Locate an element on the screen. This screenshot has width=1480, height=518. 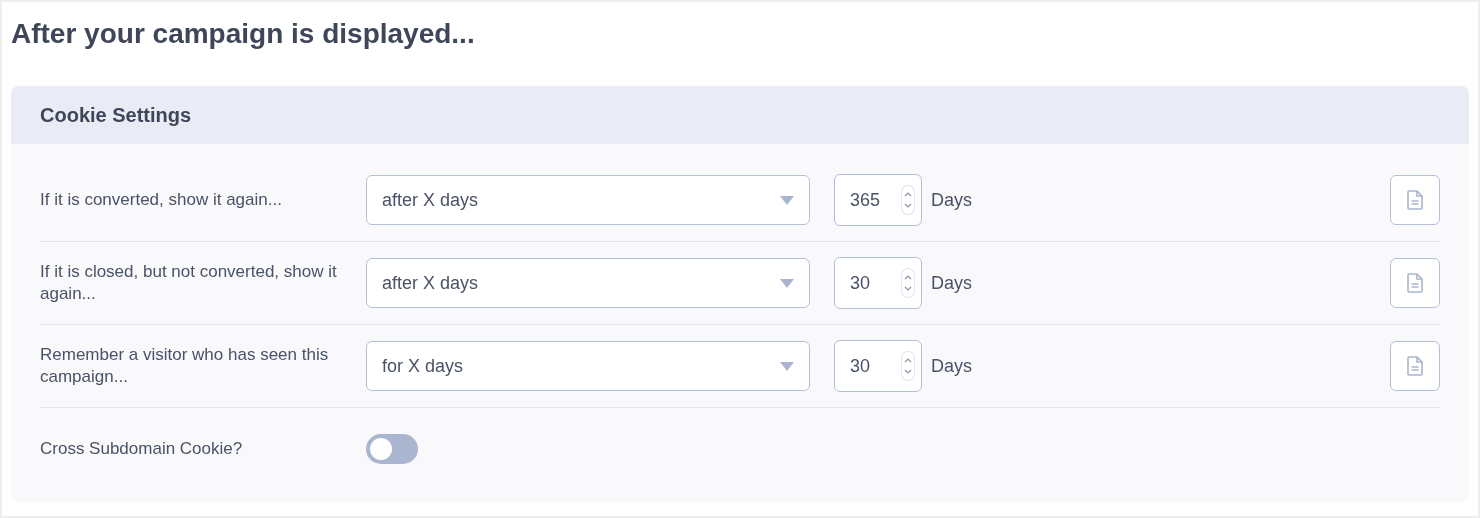
dropdown-select: for X days is located at coordinates (588, 366).